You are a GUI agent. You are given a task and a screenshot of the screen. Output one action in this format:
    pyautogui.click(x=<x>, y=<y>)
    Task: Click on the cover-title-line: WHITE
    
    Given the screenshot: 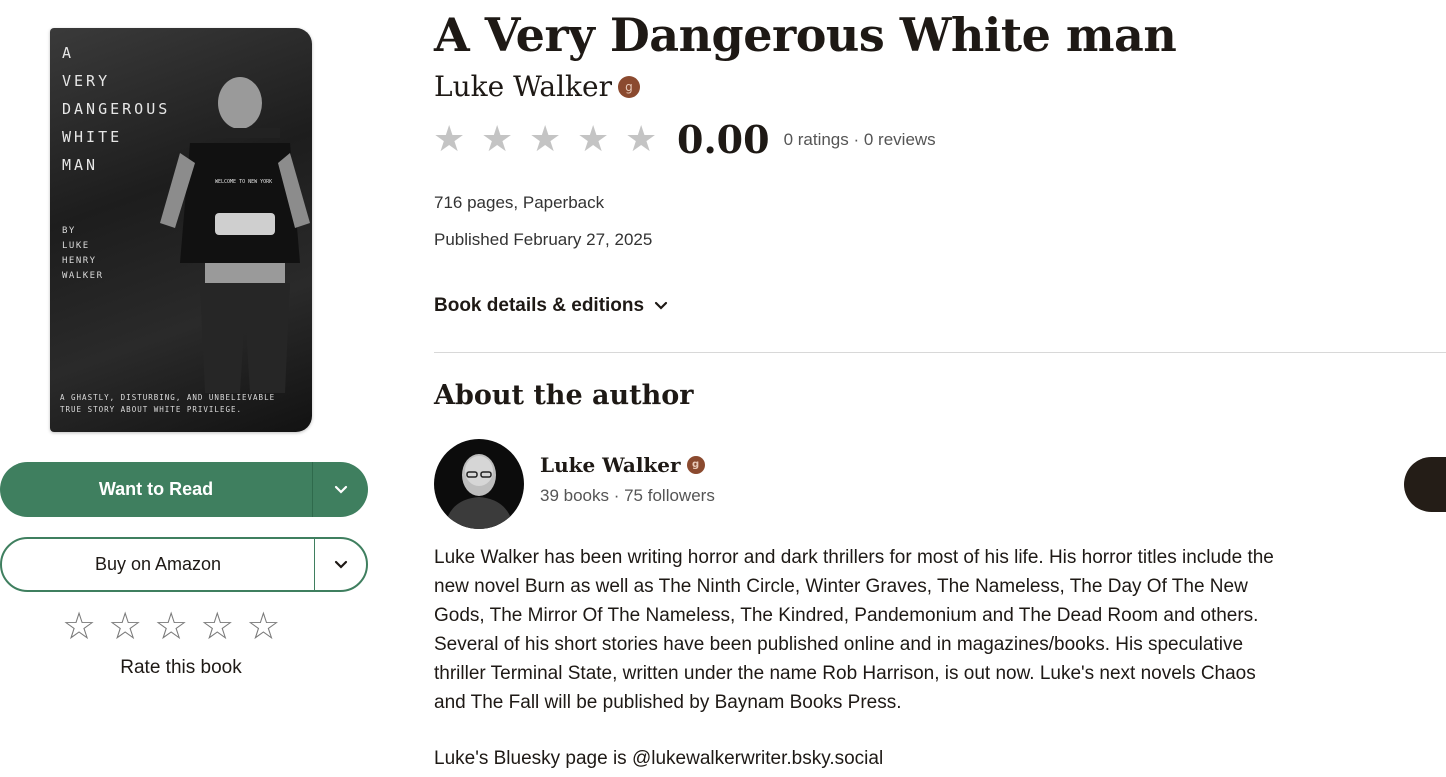 What is the action you would take?
    pyautogui.click(x=92, y=137)
    